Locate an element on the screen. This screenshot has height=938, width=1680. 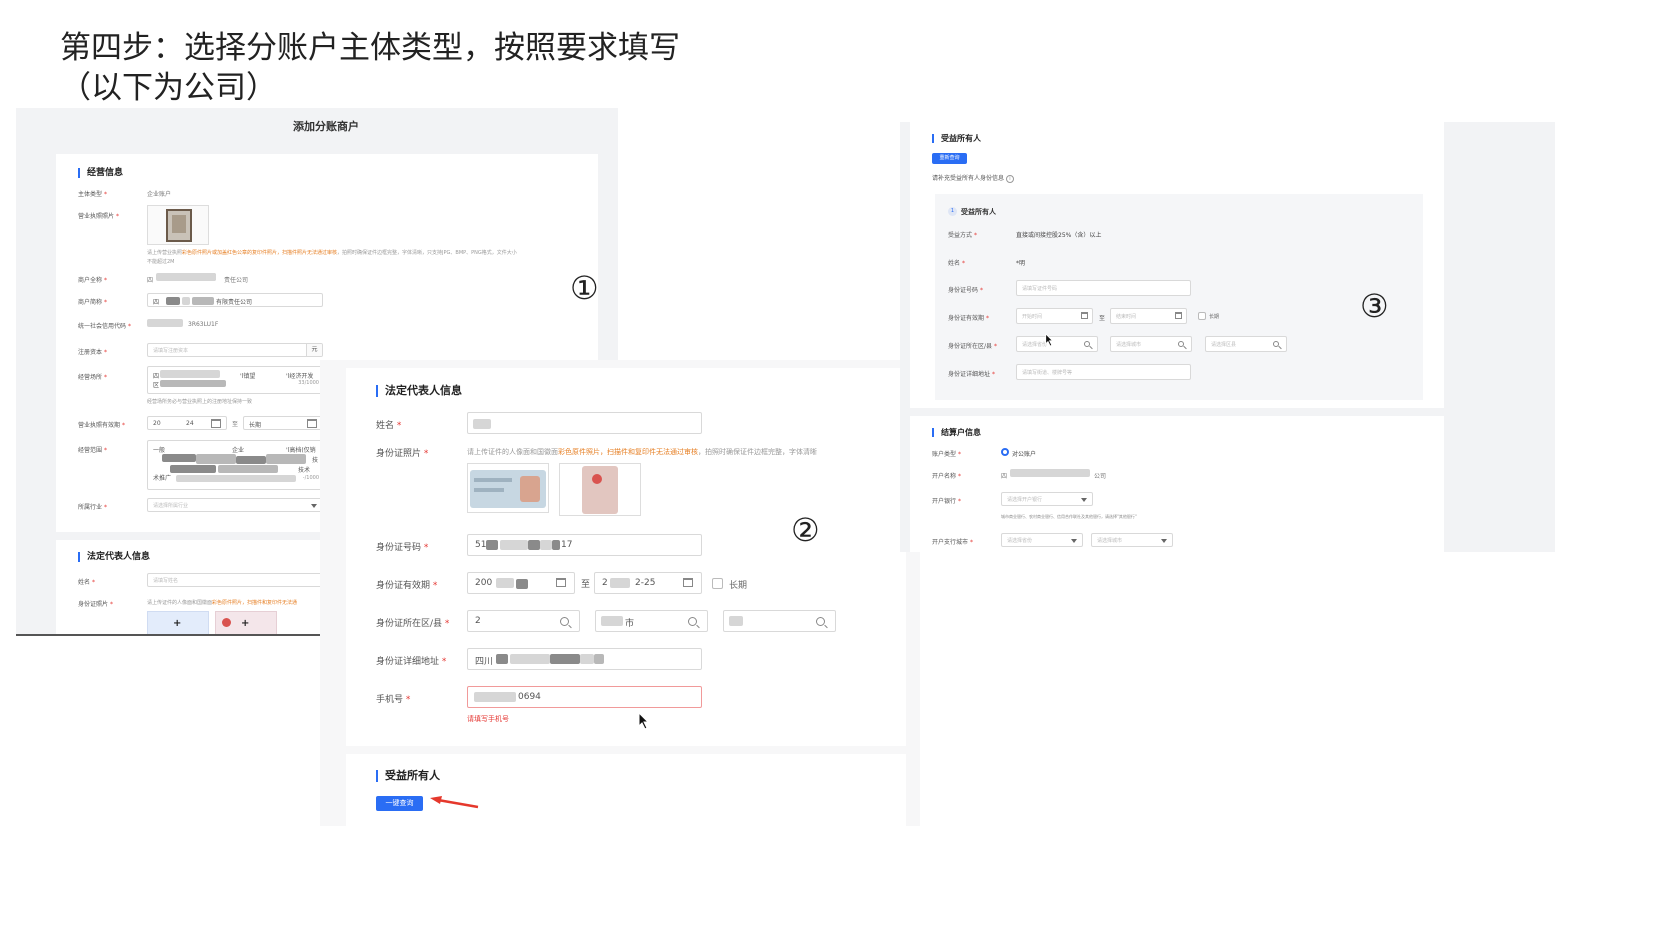
business-scope-label: 经营范围 * is located at coordinates (92, 450).